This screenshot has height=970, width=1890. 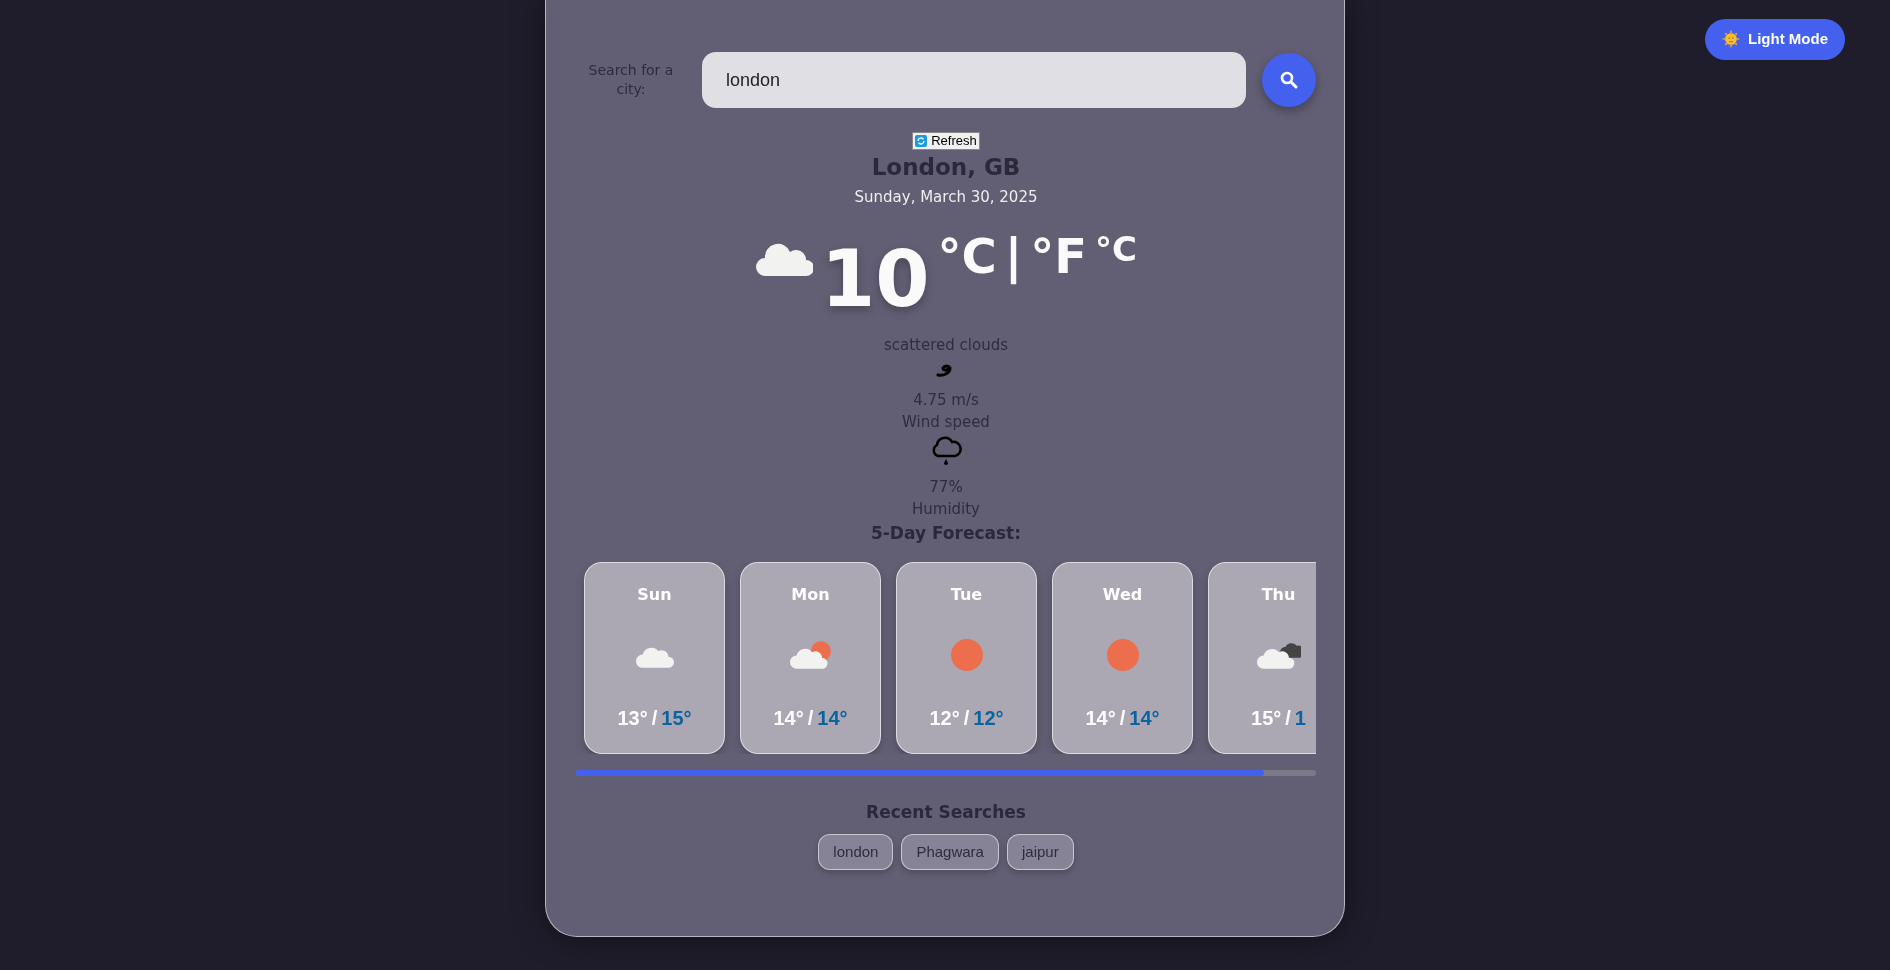 I want to click on day-name: Sun, so click(x=654, y=595).